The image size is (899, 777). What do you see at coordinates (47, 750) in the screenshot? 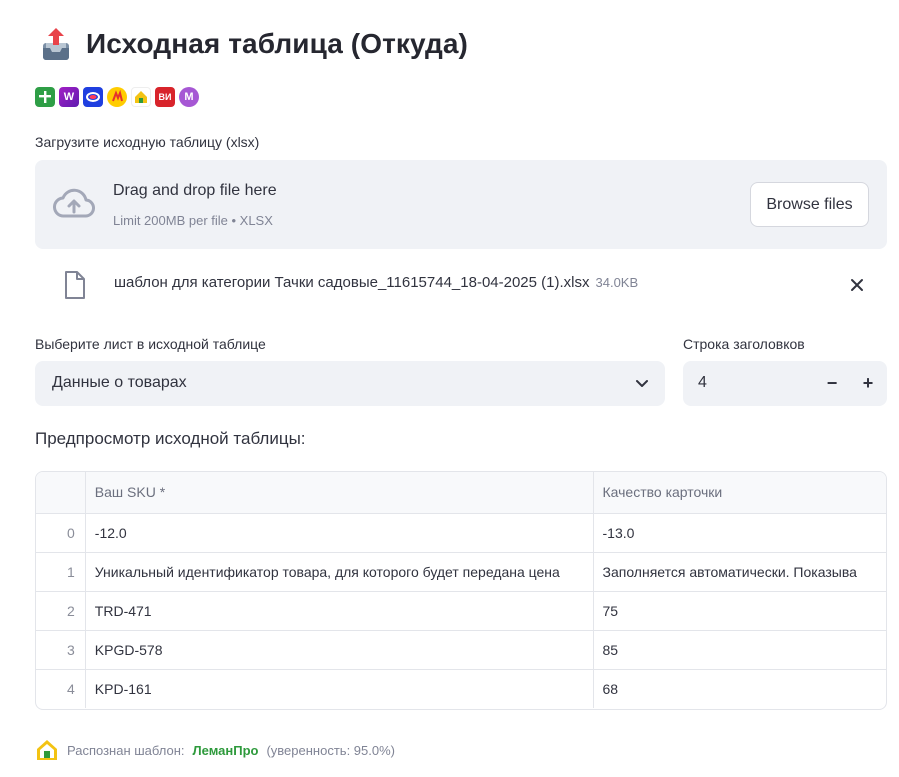
I see `house-icon` at bounding box center [47, 750].